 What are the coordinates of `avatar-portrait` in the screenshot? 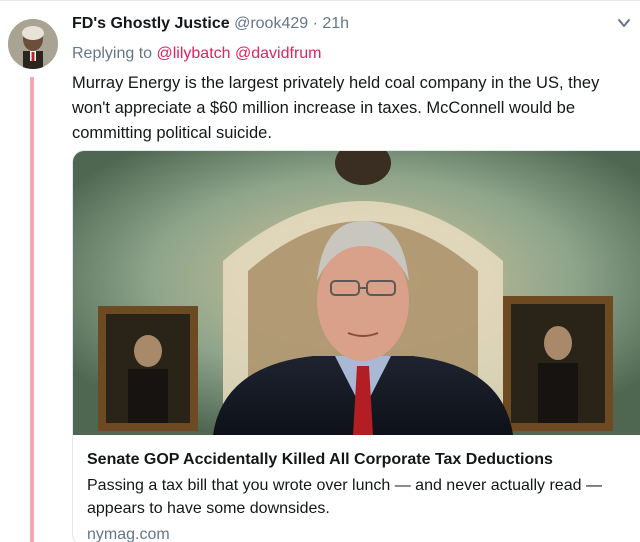 It's located at (33, 44).